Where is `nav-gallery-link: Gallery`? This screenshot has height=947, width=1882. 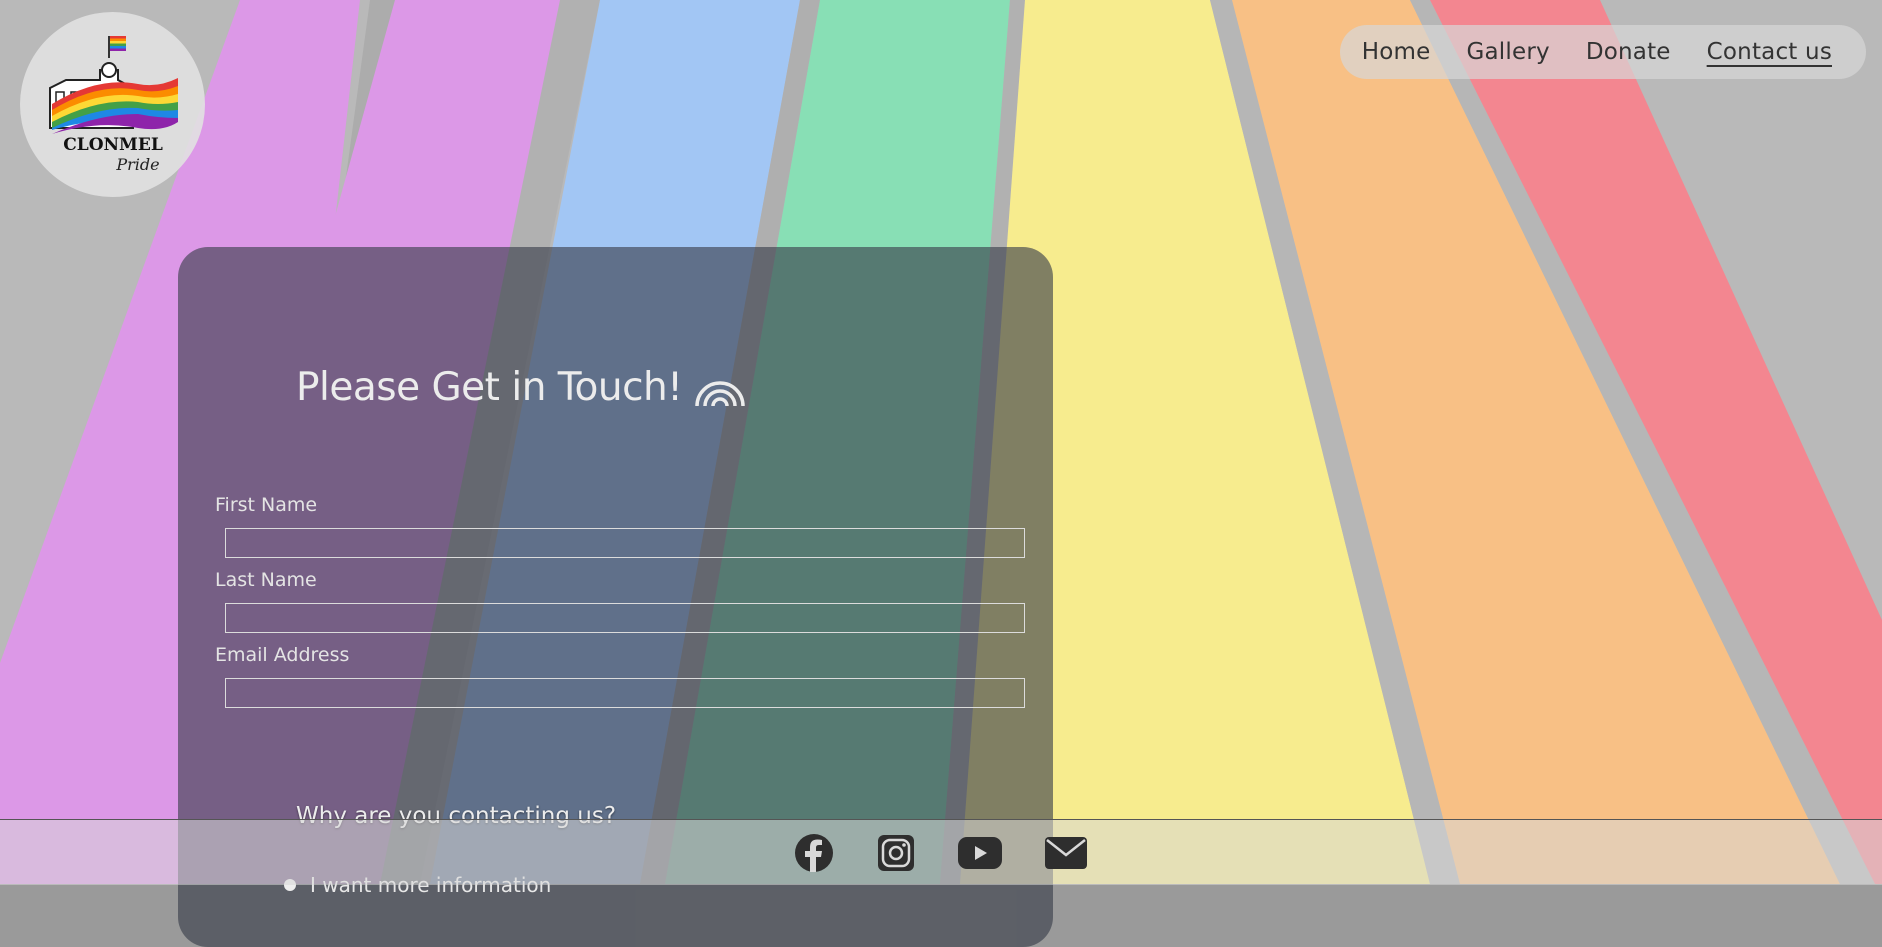
nav-gallery-link: Gallery is located at coordinates (1507, 52).